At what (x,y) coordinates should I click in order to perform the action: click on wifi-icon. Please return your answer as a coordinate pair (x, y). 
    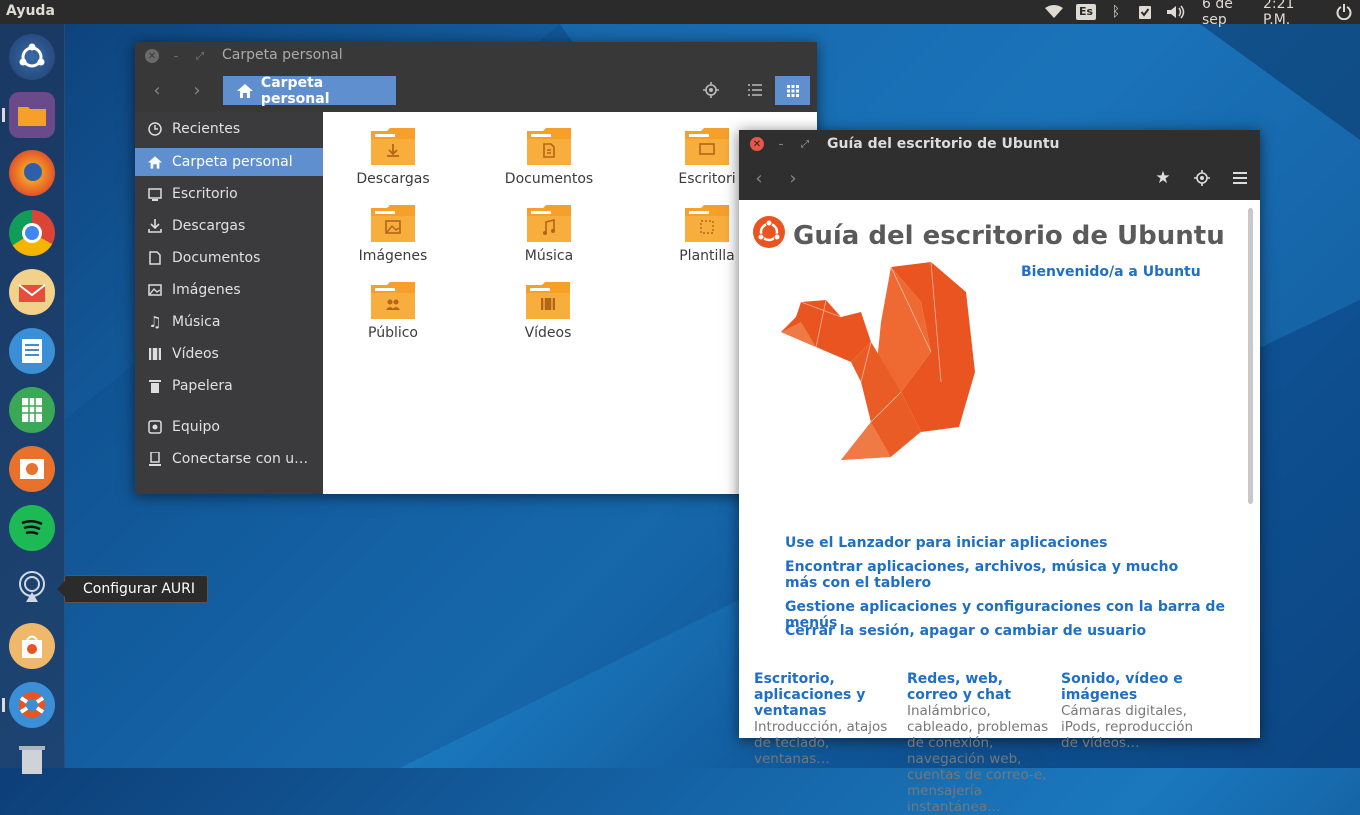
    Looking at the image, I should click on (1054, 12).